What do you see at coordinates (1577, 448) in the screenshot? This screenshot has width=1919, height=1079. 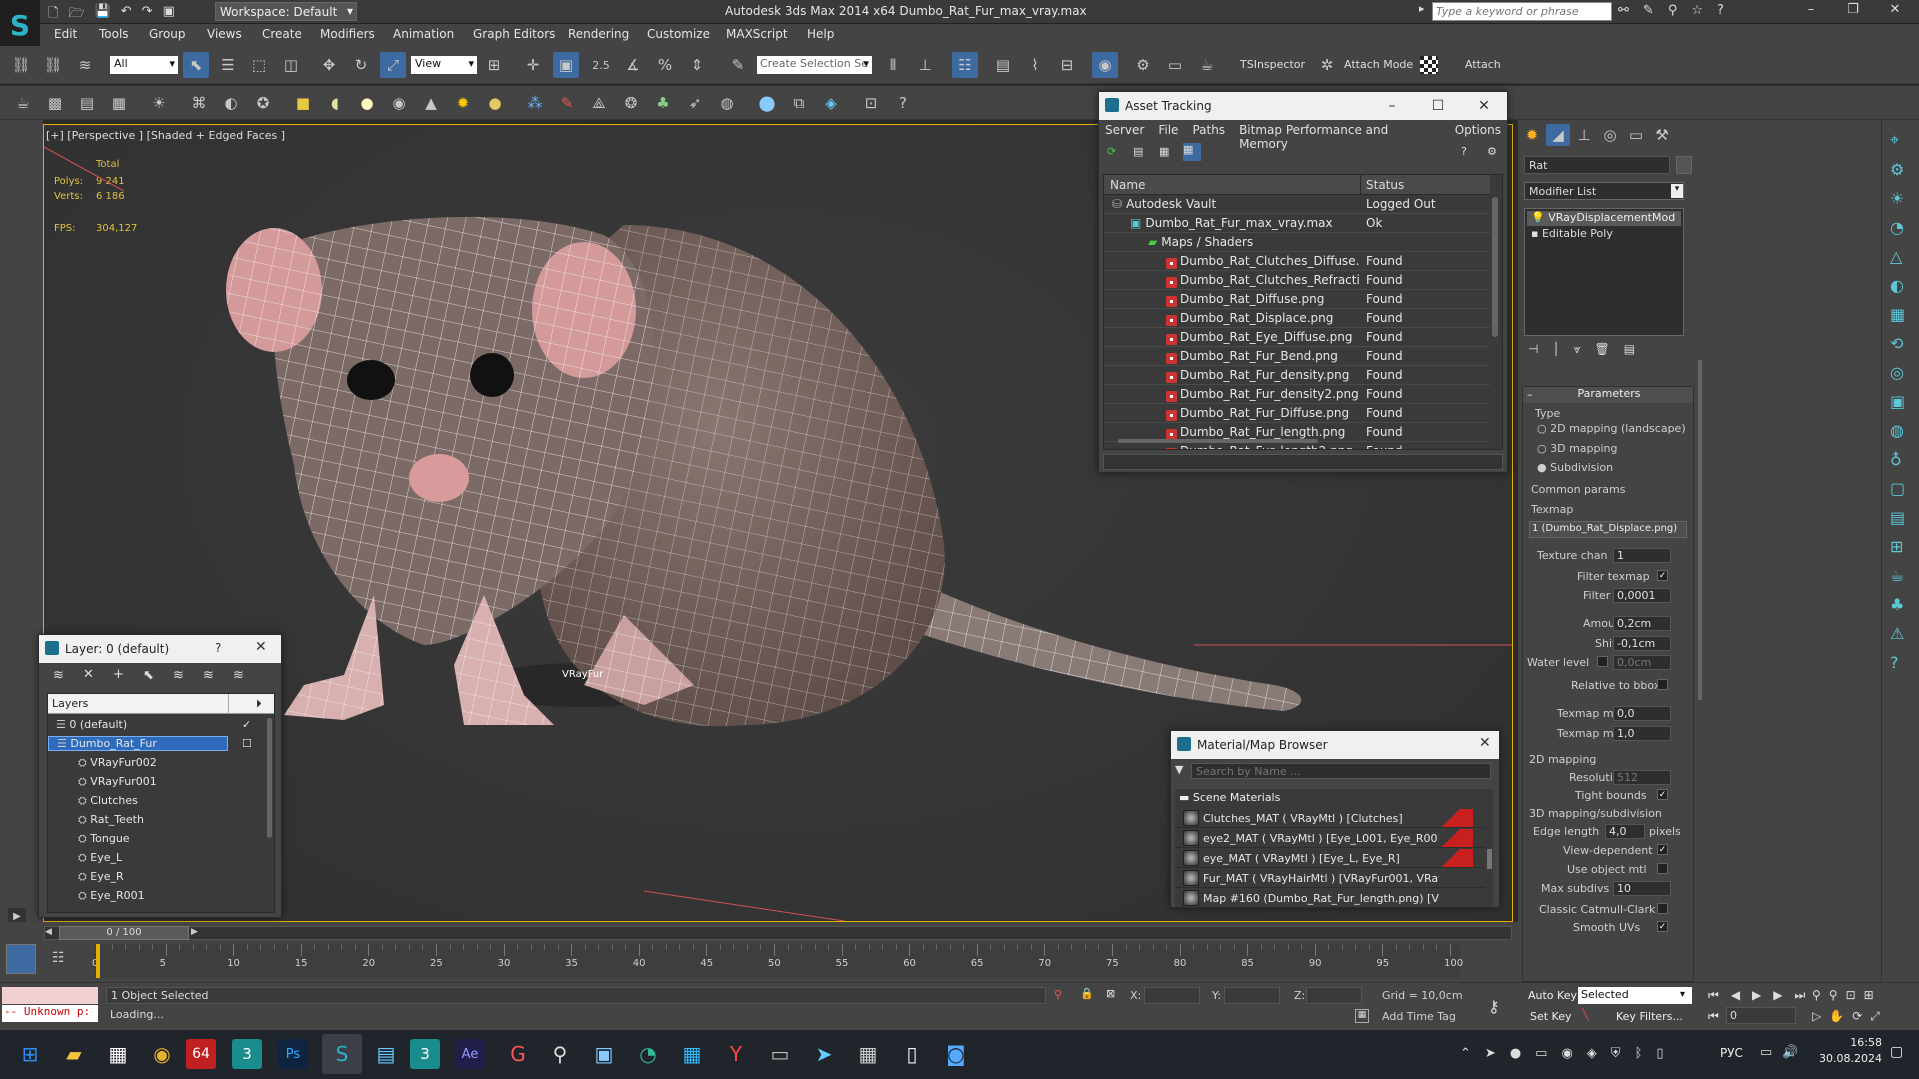 I see `radio-3d-mapping: ○ 3D mapping` at bounding box center [1577, 448].